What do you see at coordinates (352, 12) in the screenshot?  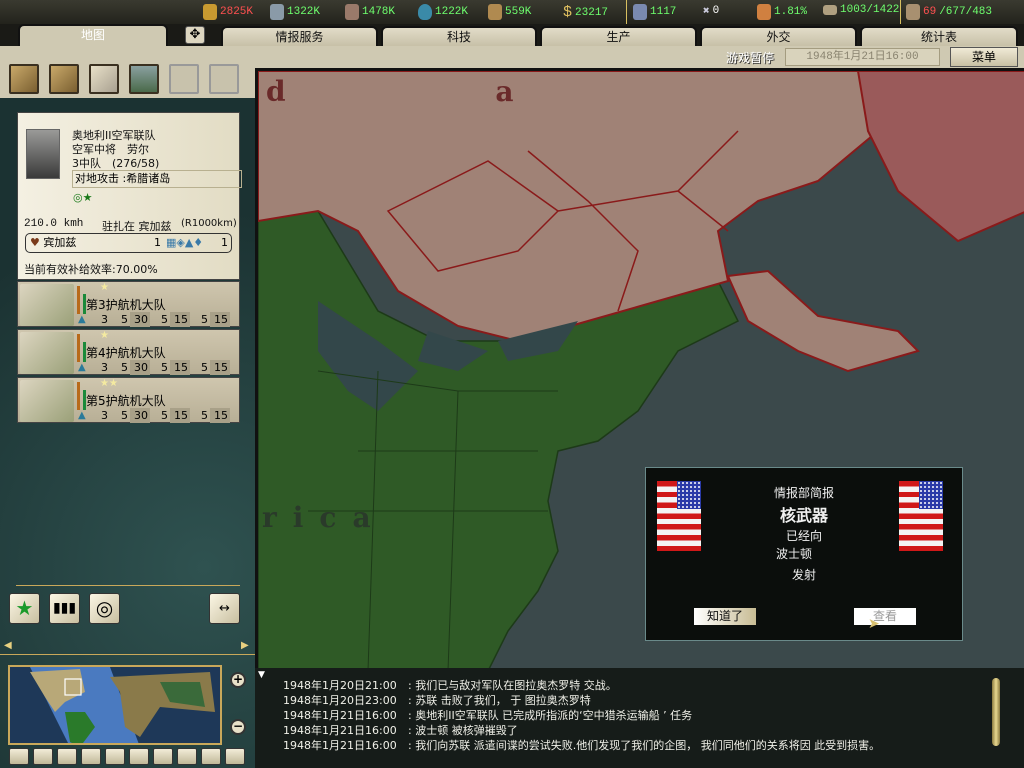 I see `rare-materials-icon` at bounding box center [352, 12].